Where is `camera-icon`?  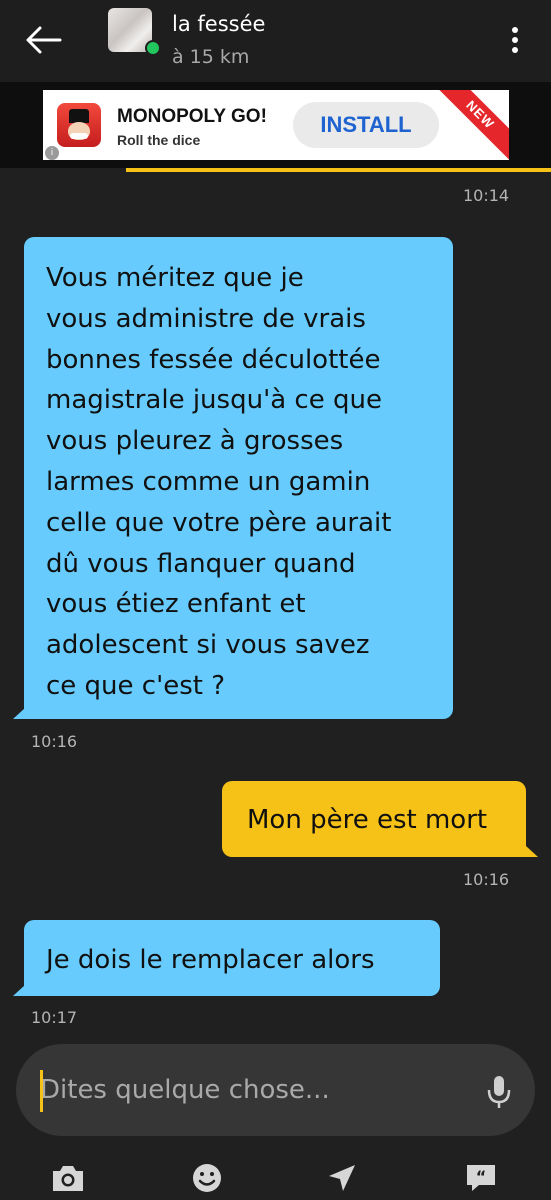 camera-icon is located at coordinates (68, 1178).